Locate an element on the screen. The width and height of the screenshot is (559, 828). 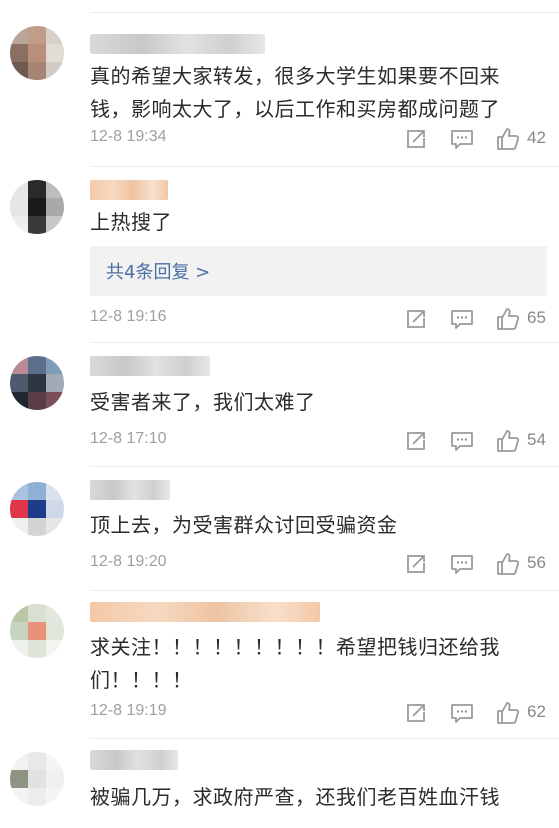
comment-time: 12-8 17:10 is located at coordinates (128, 438).